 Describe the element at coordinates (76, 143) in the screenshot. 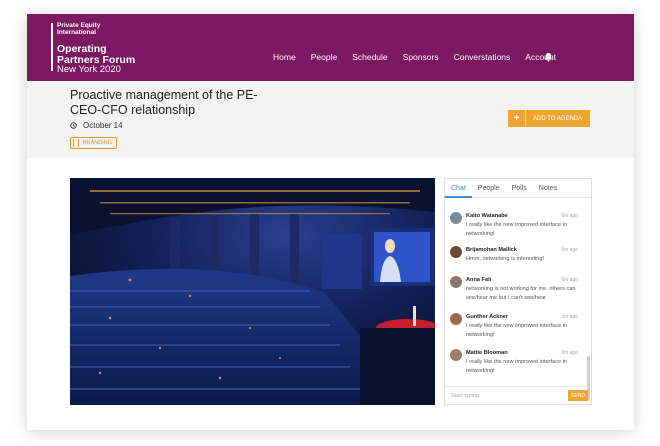

I see `tag-icon` at that location.